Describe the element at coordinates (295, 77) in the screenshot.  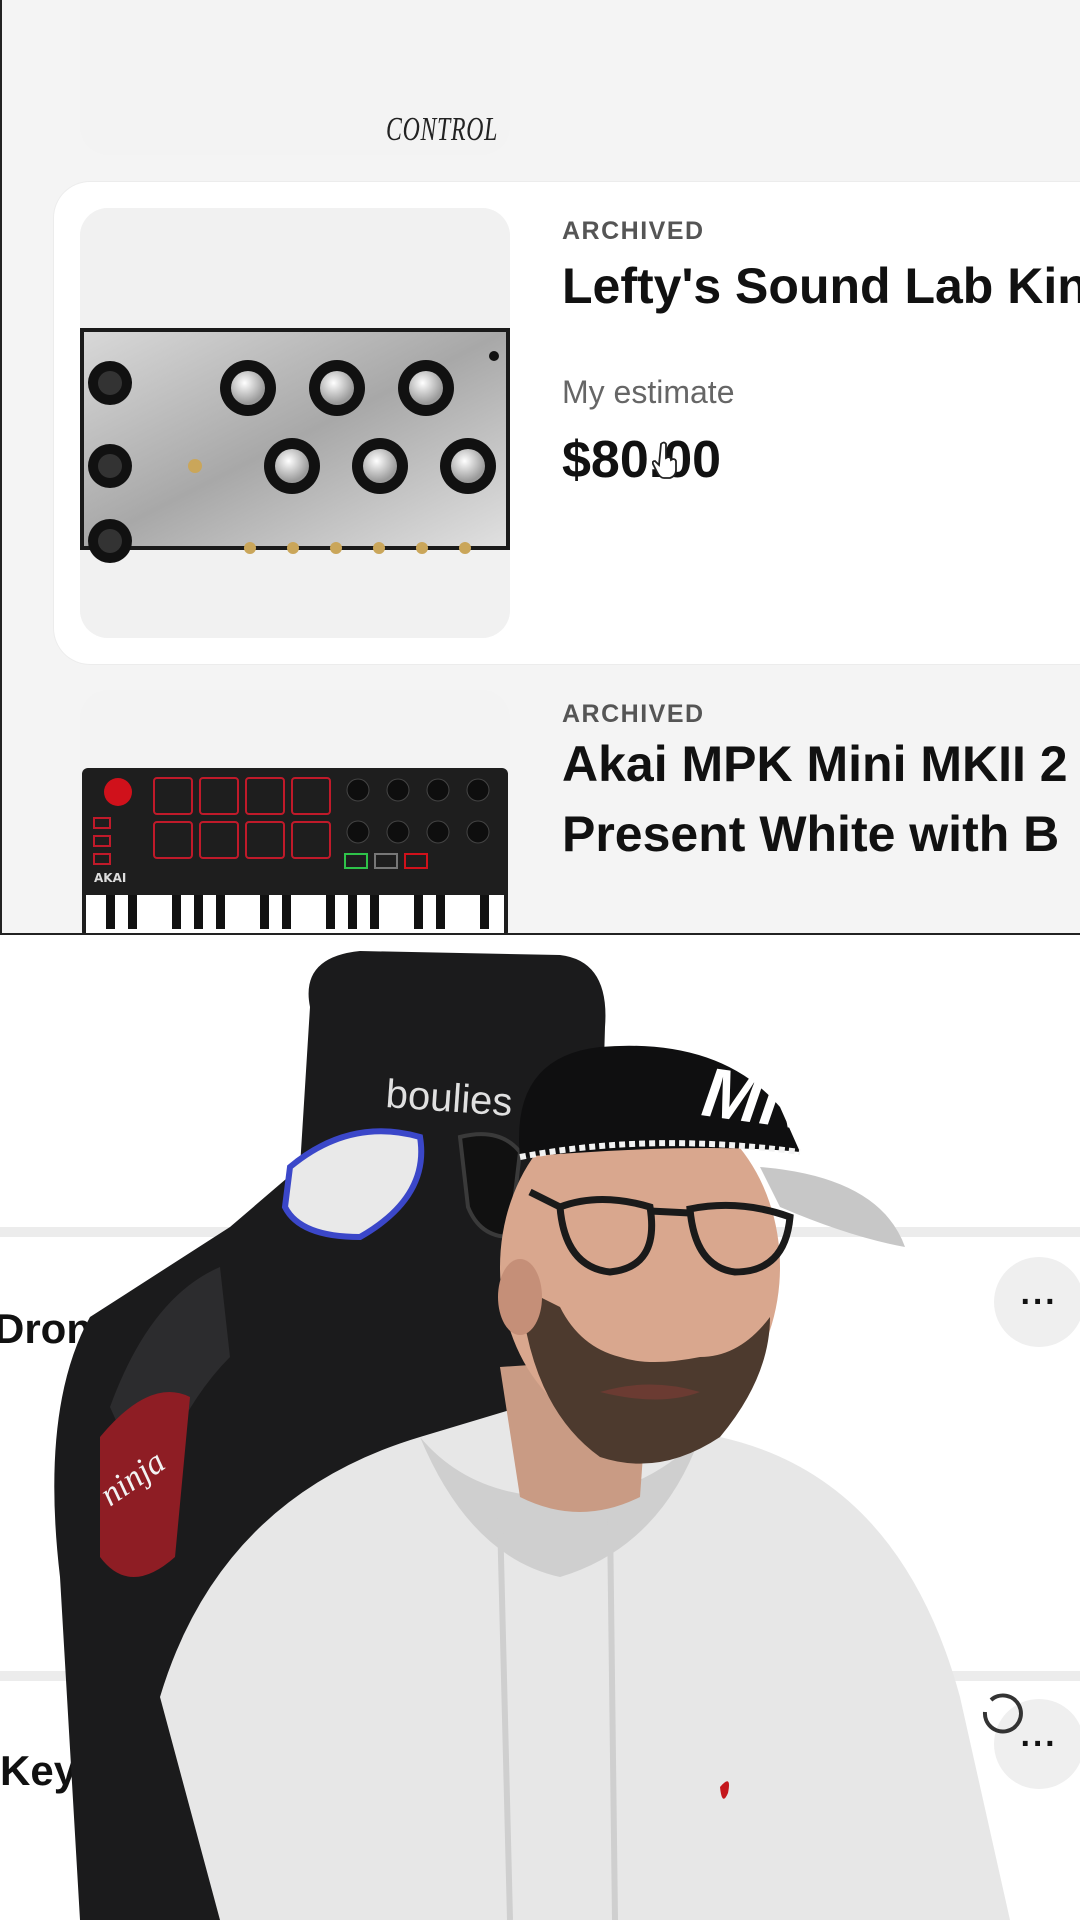
I see `item-thumbnail: CONTROL` at that location.